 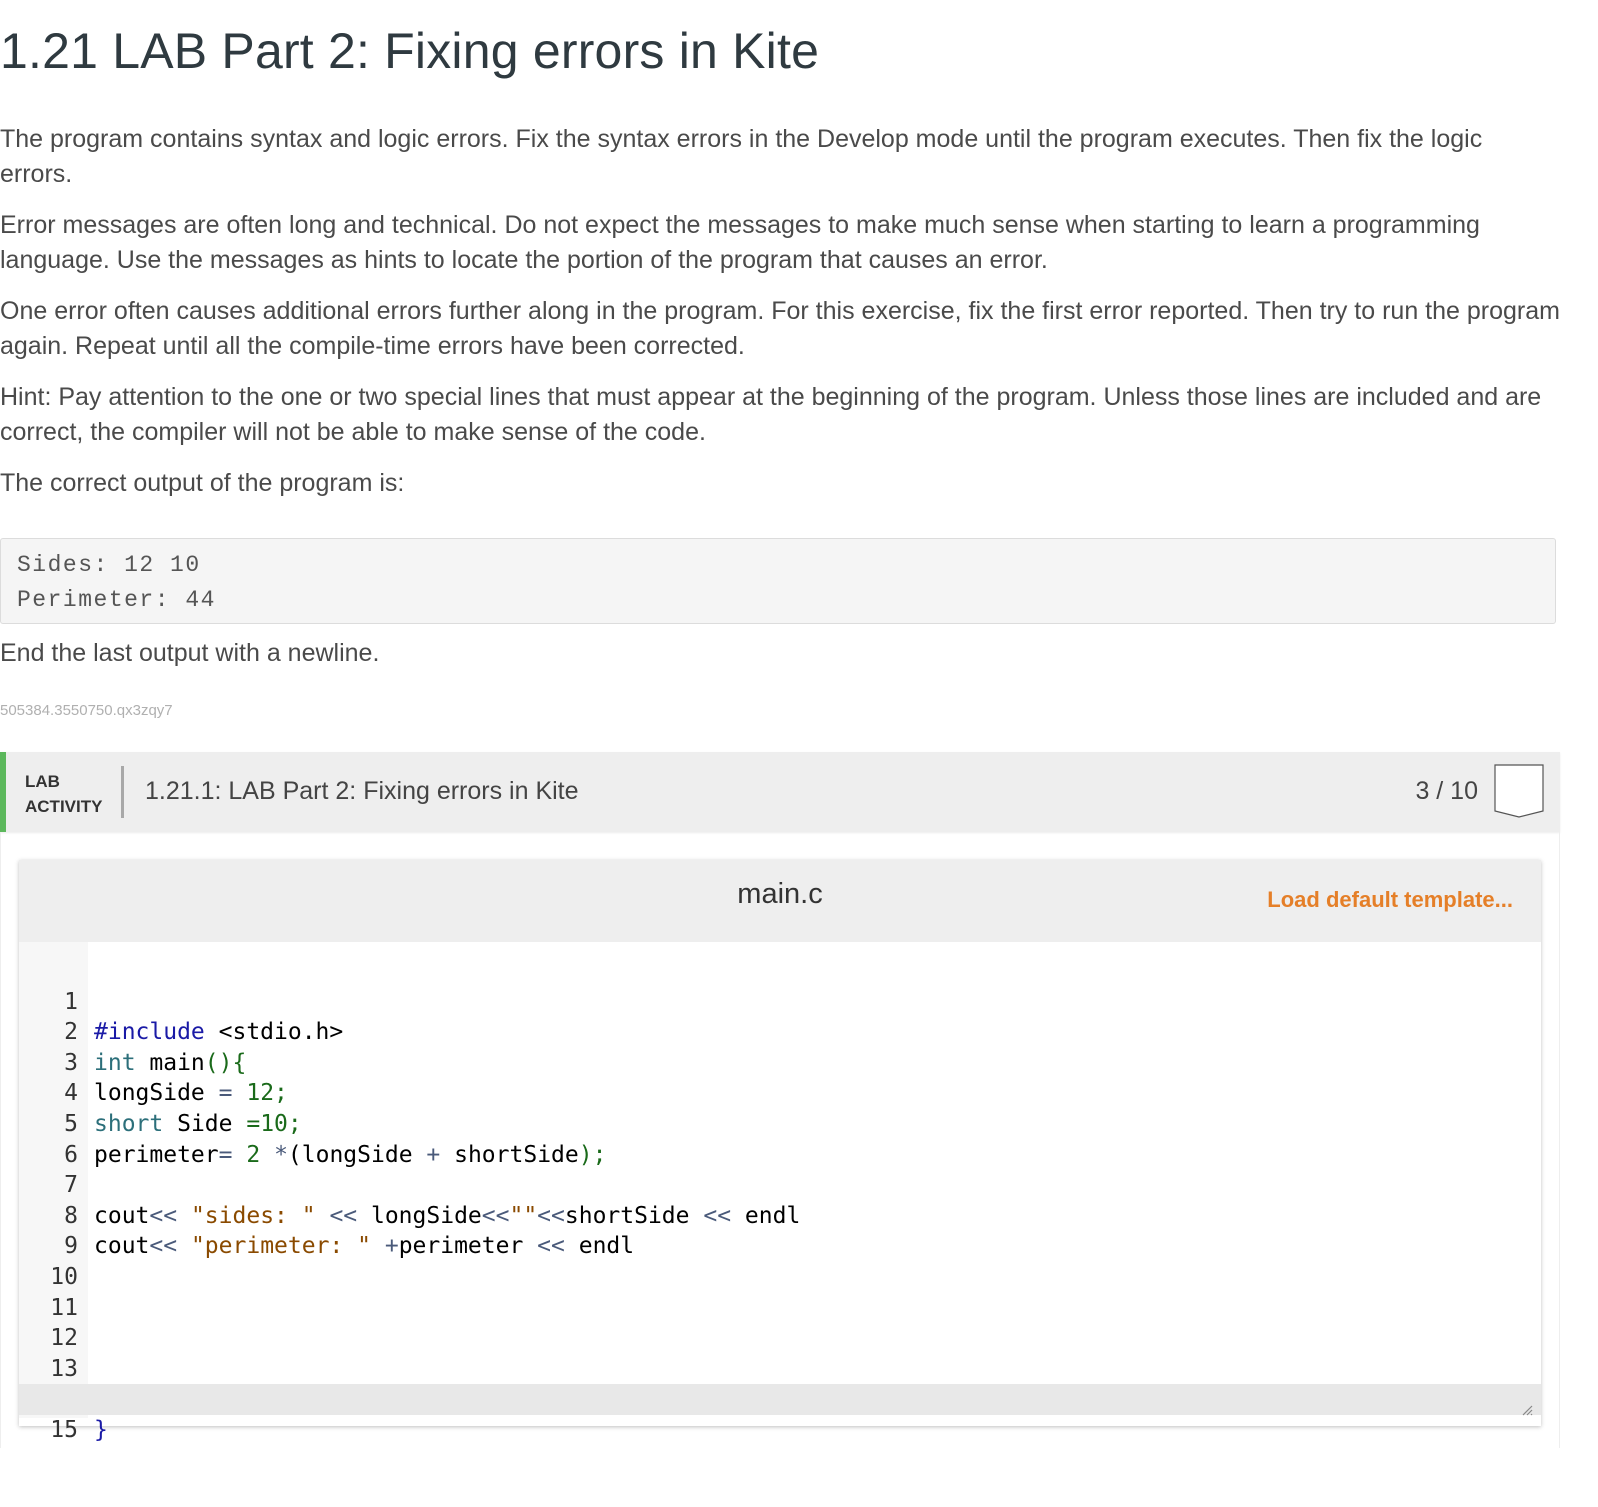 I want to click on code-line: 1 #include <stdio.h>, so click(x=780, y=1001).